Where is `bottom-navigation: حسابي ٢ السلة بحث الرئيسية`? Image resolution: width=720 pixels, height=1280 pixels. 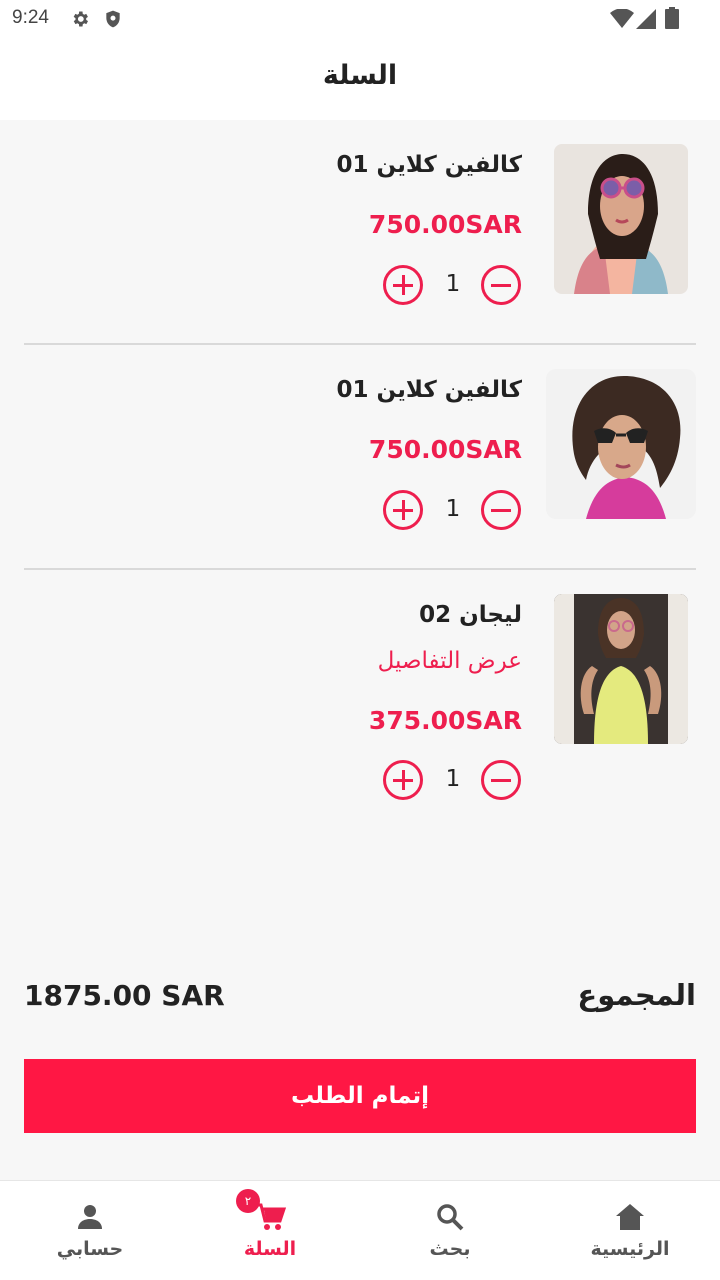 bottom-navigation: حسابي ٢ السلة بحث الرئيسية is located at coordinates (360, 1230).